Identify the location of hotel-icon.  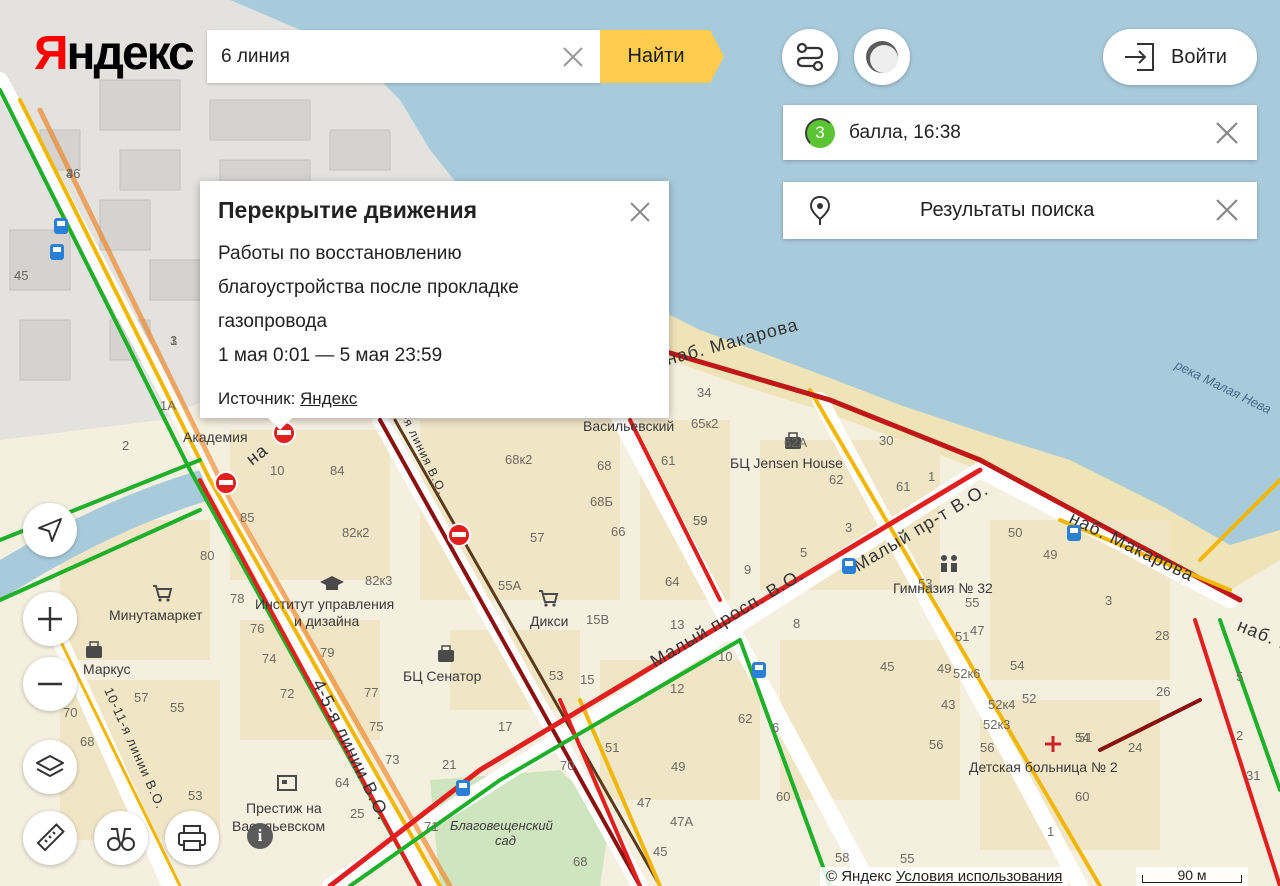
(287, 783).